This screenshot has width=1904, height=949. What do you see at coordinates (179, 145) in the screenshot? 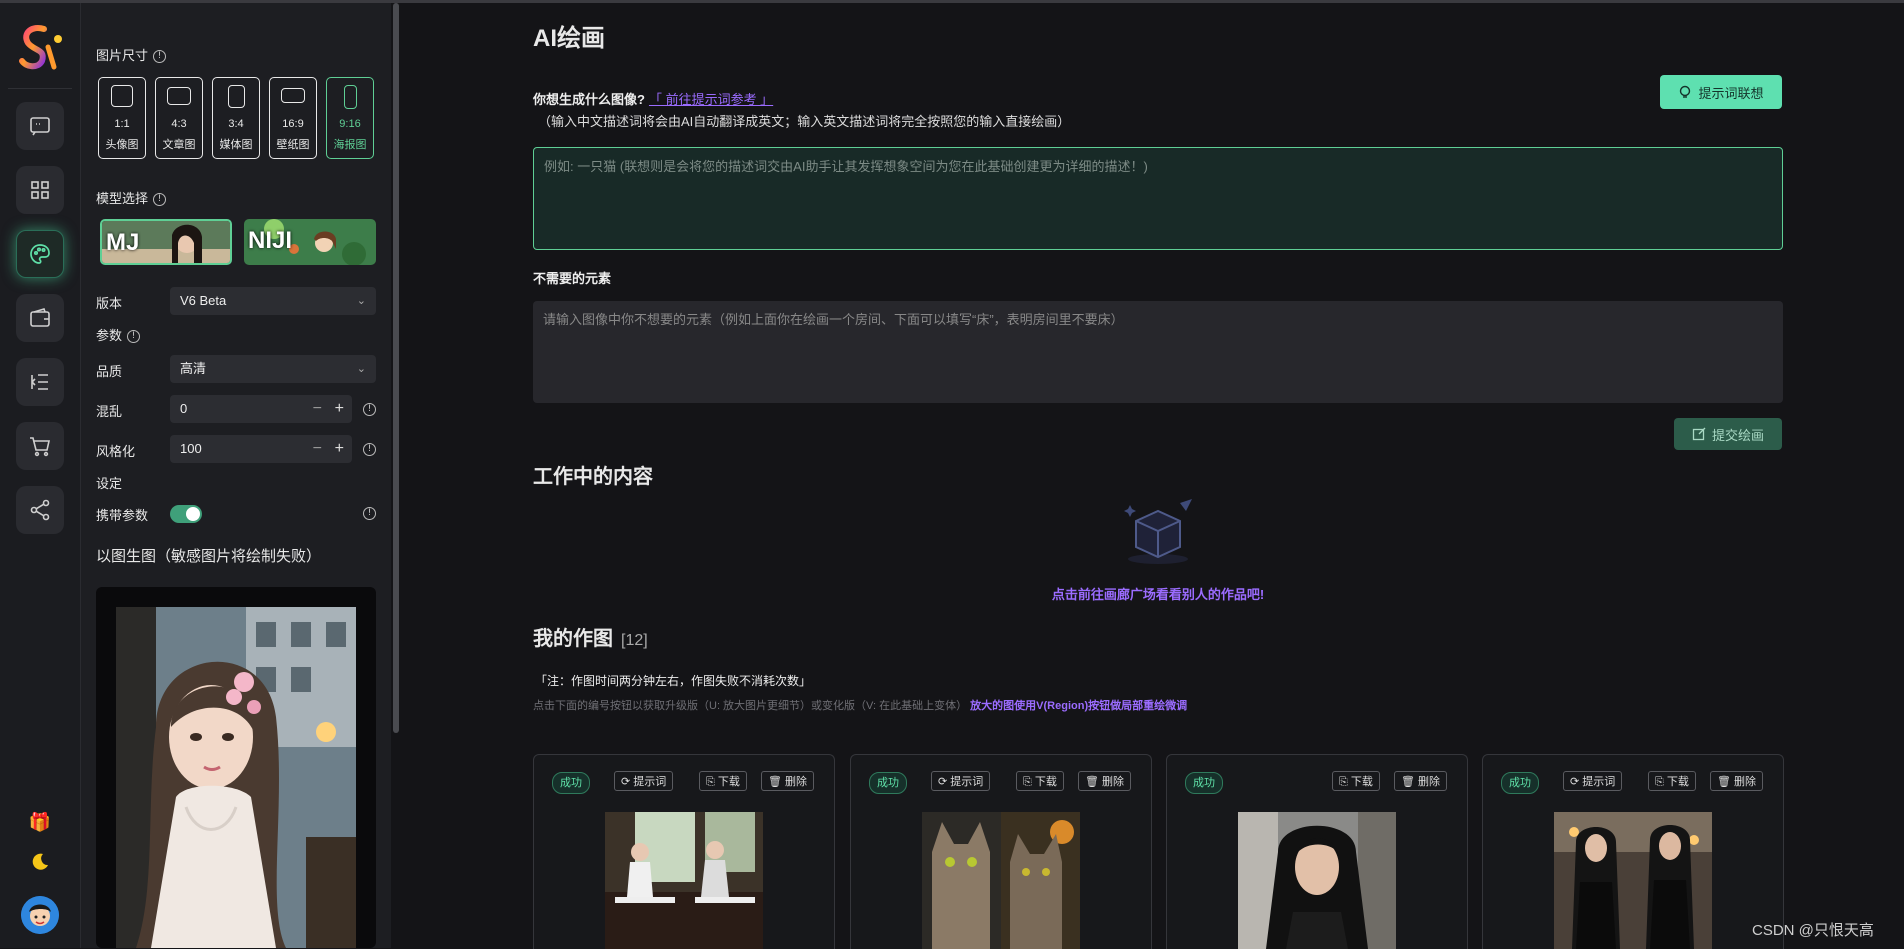
I see `size-name: 文章图` at bounding box center [179, 145].